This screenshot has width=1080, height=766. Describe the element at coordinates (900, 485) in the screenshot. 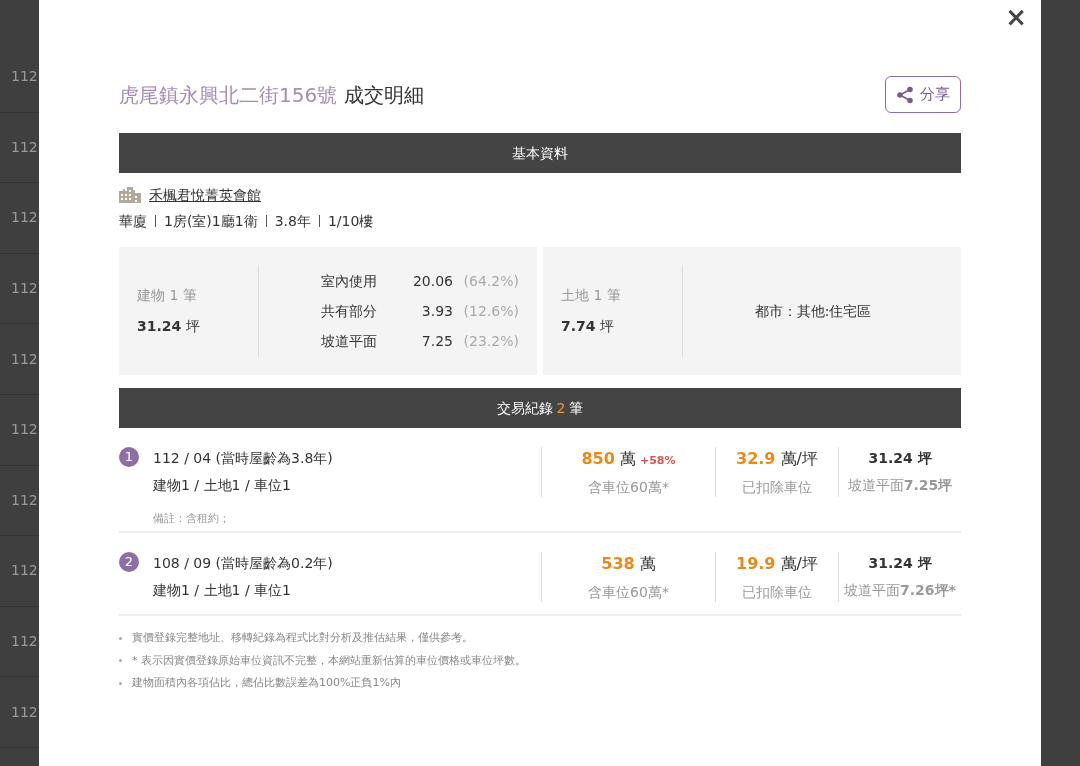

I see `ramp-area-note: 坡道平面7.25坪` at that location.